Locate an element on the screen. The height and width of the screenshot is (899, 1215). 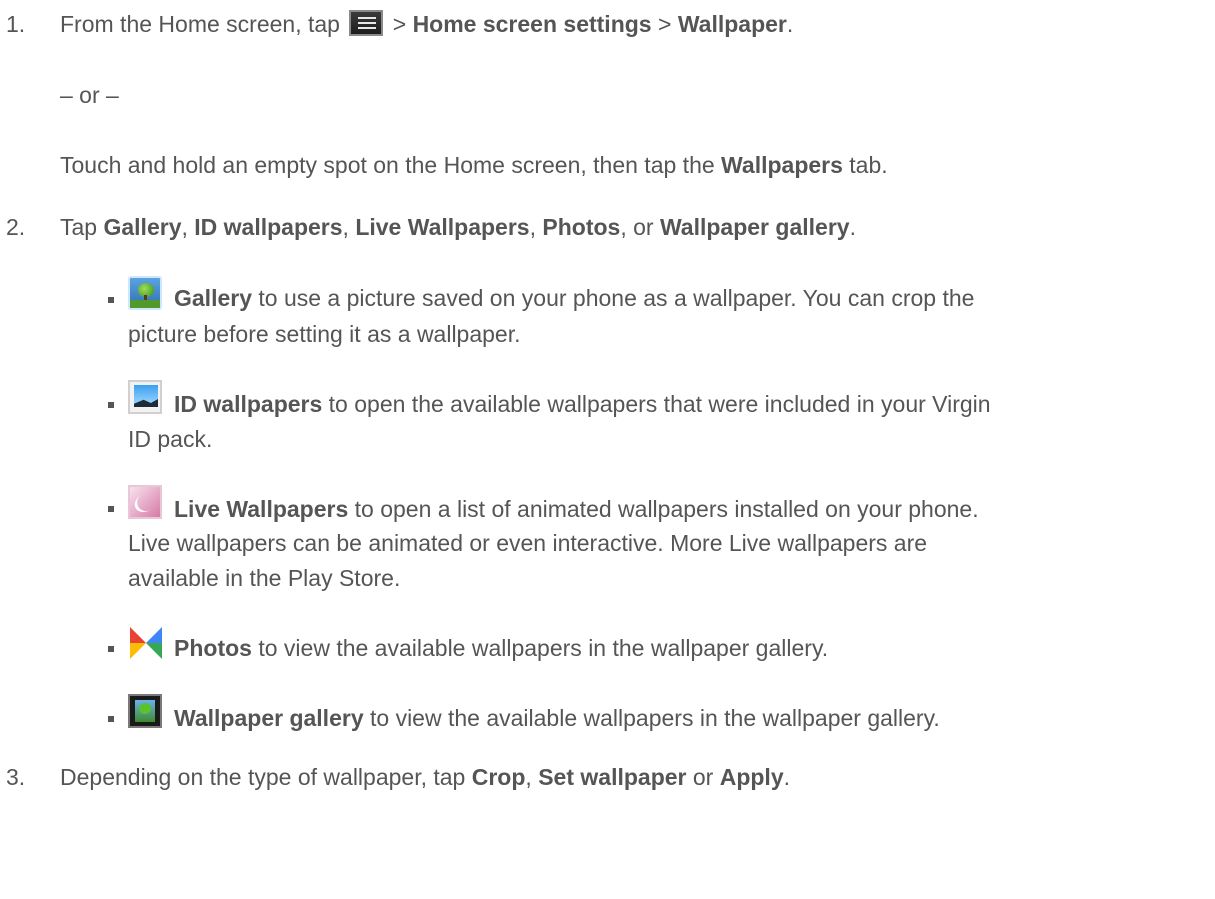
wallpaper-gallery-icon is located at coordinates (145, 711).